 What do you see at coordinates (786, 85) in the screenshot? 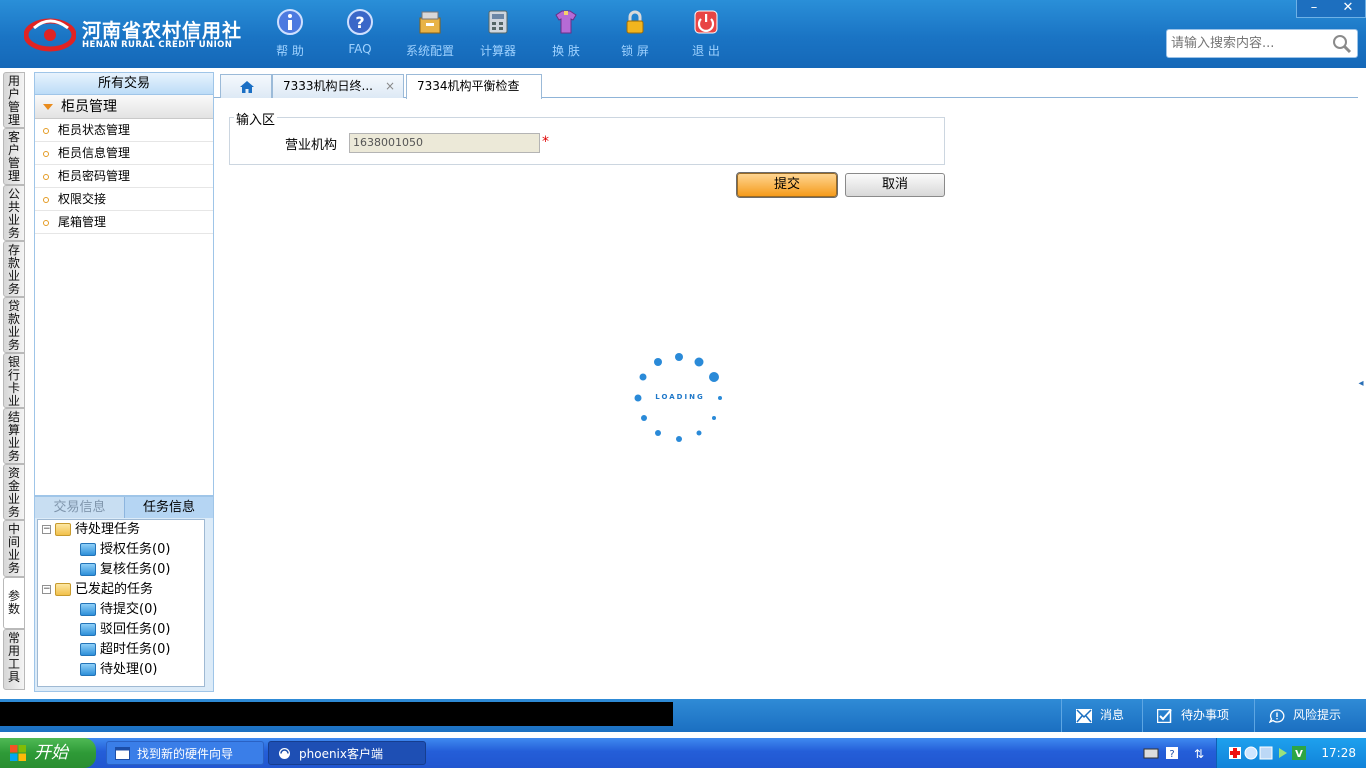
I see `content-tabbar: 7333机构日终... × 7334机构平衡检查` at bounding box center [786, 85].